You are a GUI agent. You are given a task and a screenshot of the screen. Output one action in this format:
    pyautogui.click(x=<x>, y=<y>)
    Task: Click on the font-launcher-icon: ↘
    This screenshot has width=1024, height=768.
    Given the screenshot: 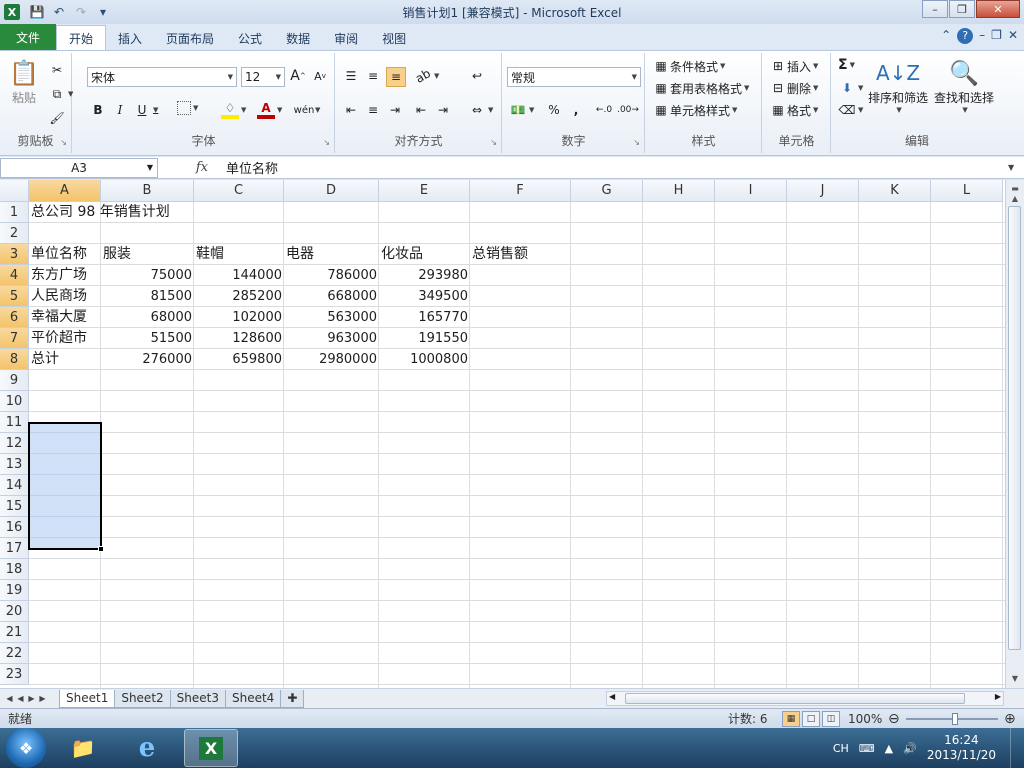 What is the action you would take?
    pyautogui.click(x=326, y=142)
    